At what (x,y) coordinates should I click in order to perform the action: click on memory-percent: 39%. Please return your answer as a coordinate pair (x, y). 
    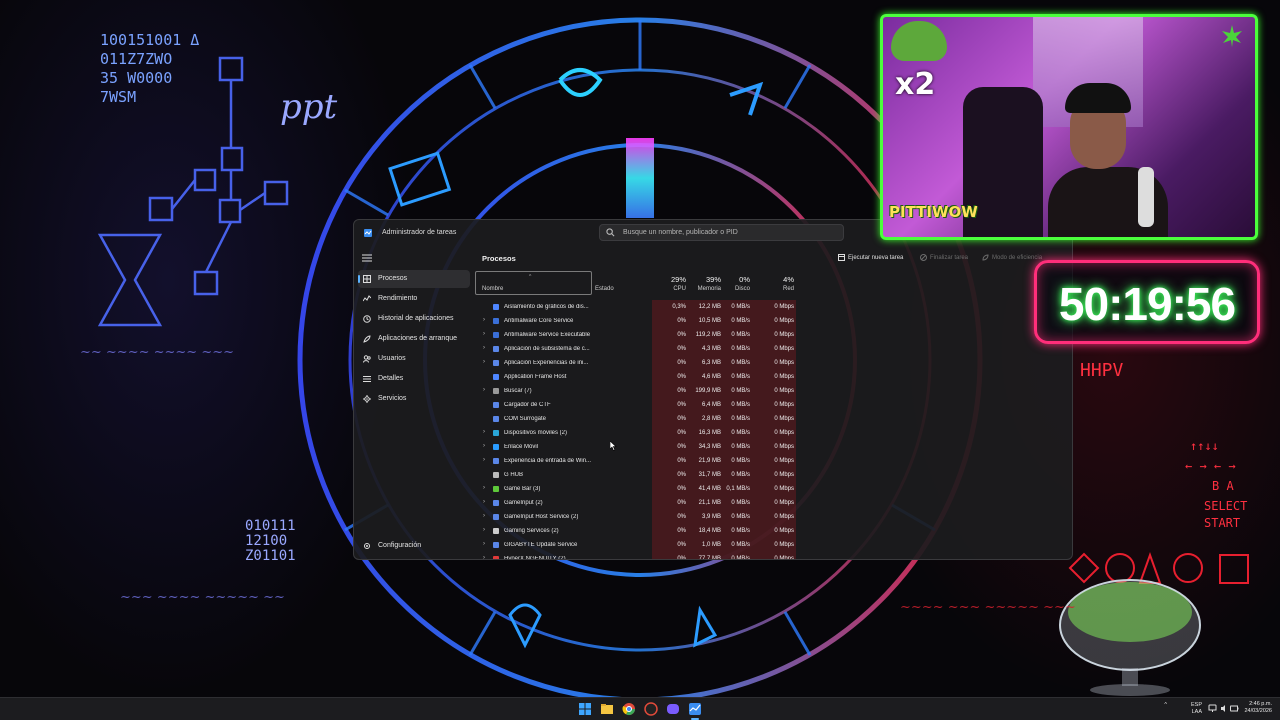
    Looking at the image, I should click on (713, 279).